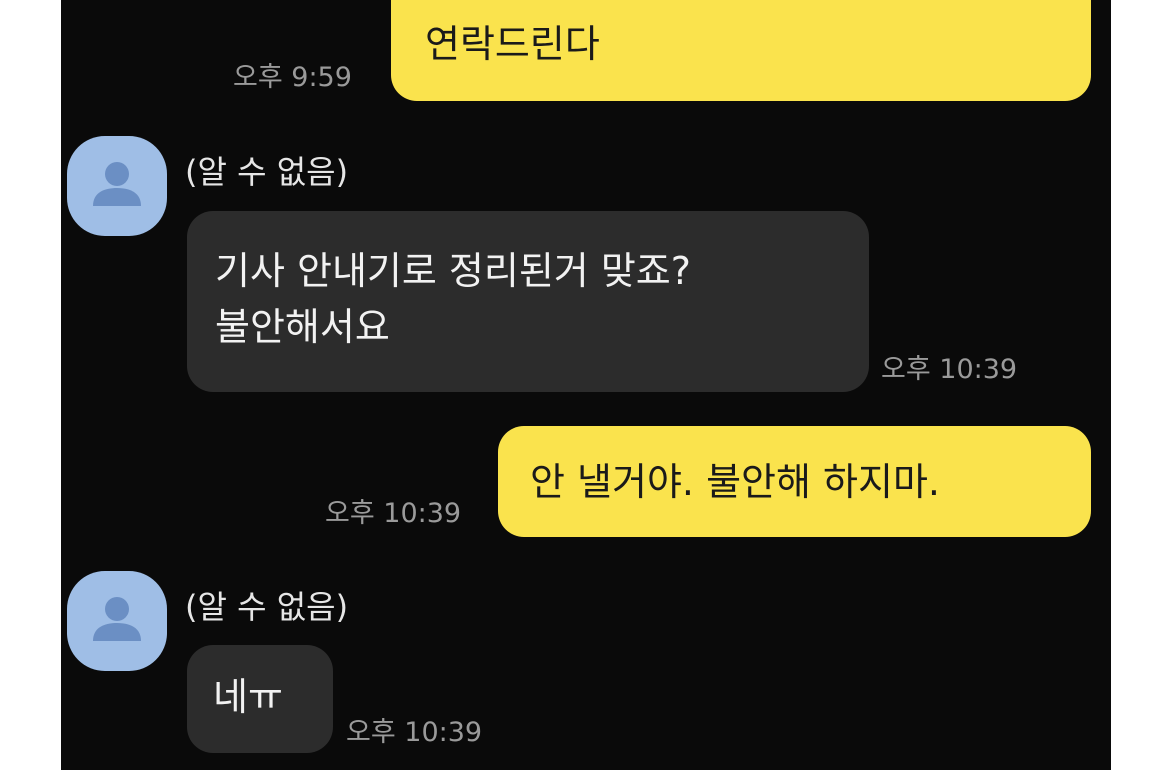 This screenshot has width=1170, height=770. I want to click on sent-message-bubble: 안 낼거야. 불안해 하지마., so click(794, 481).